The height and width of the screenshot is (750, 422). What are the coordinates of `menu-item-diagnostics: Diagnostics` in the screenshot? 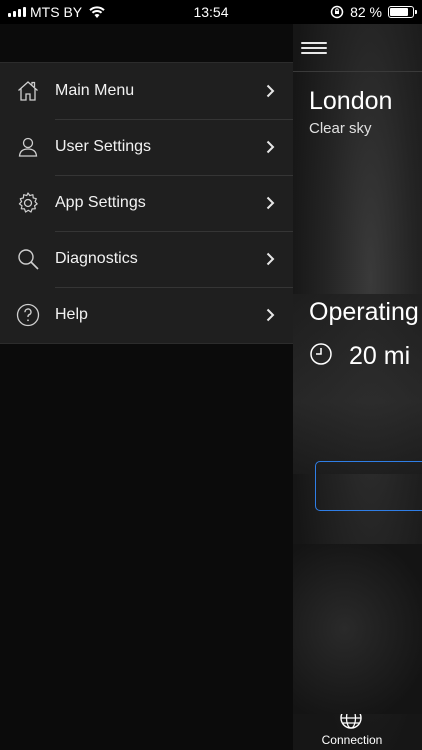 It's located at (146, 259).